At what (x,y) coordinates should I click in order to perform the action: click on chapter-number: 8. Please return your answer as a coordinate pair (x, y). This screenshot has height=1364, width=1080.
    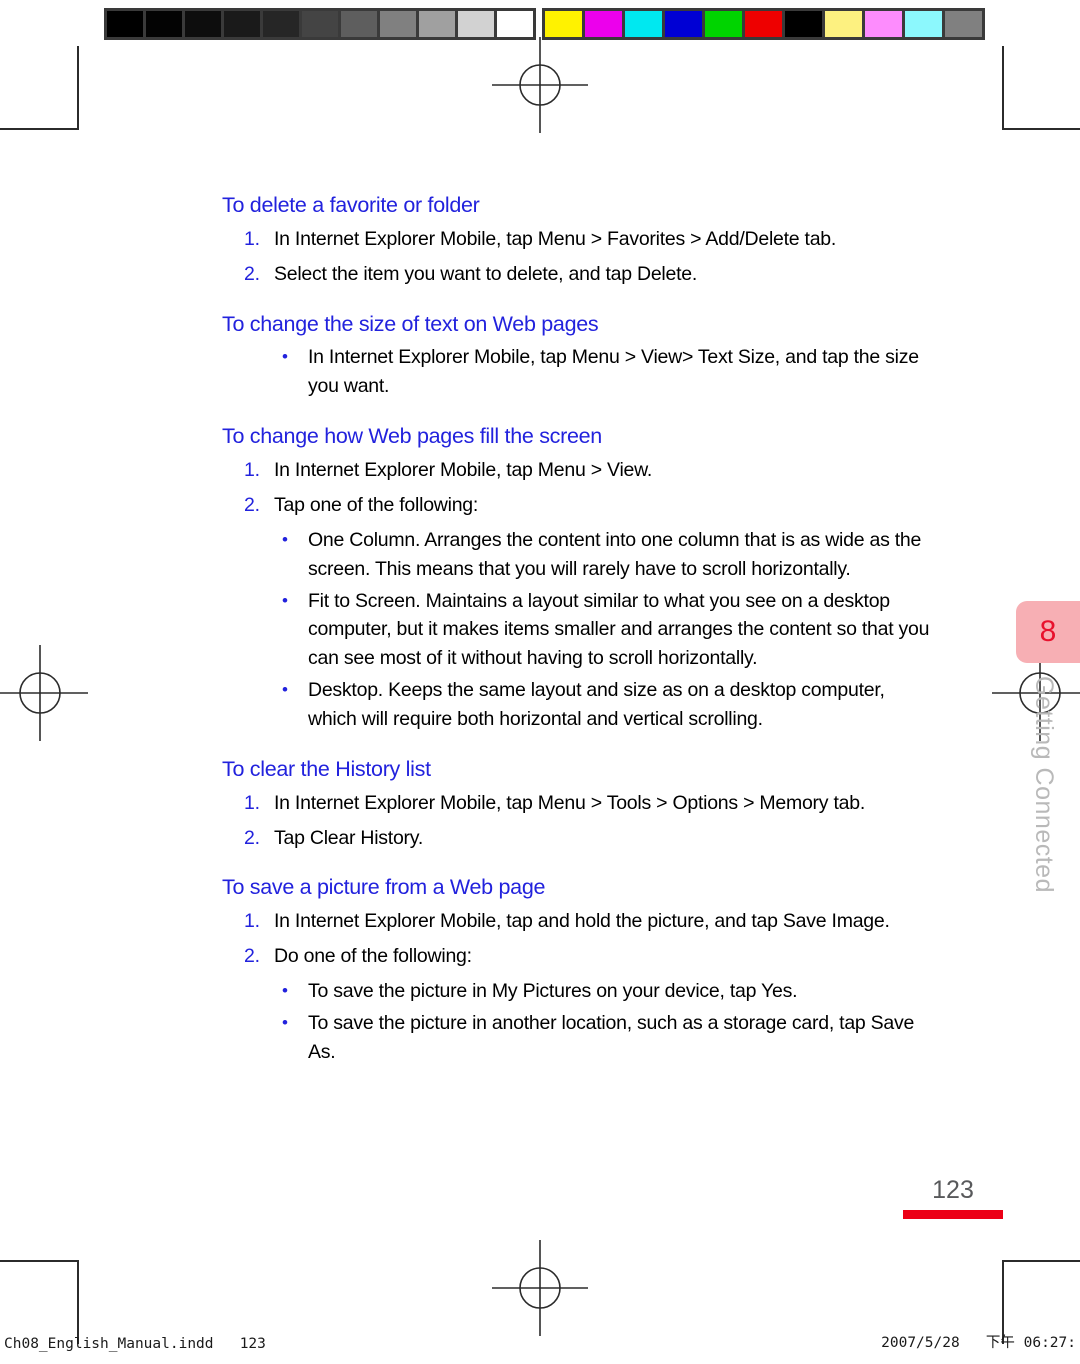
    Looking at the image, I should click on (1048, 631).